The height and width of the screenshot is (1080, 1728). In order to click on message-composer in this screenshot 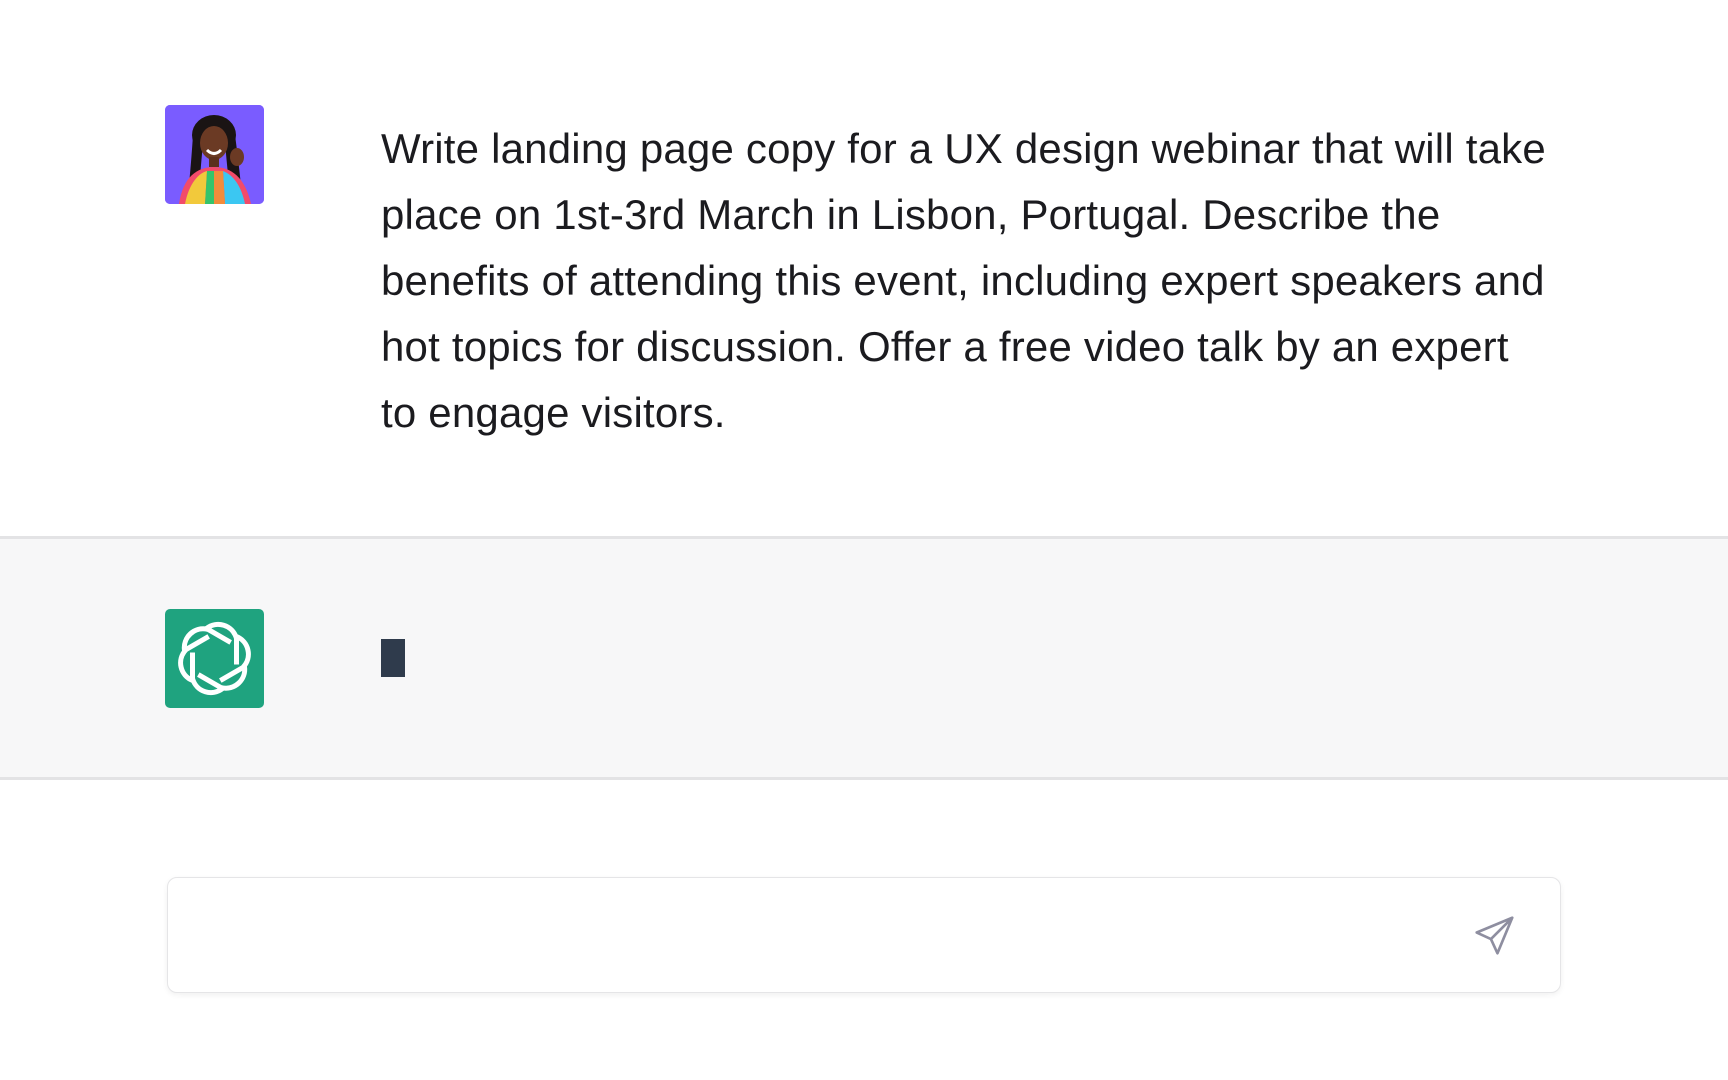, I will do `click(864, 935)`.